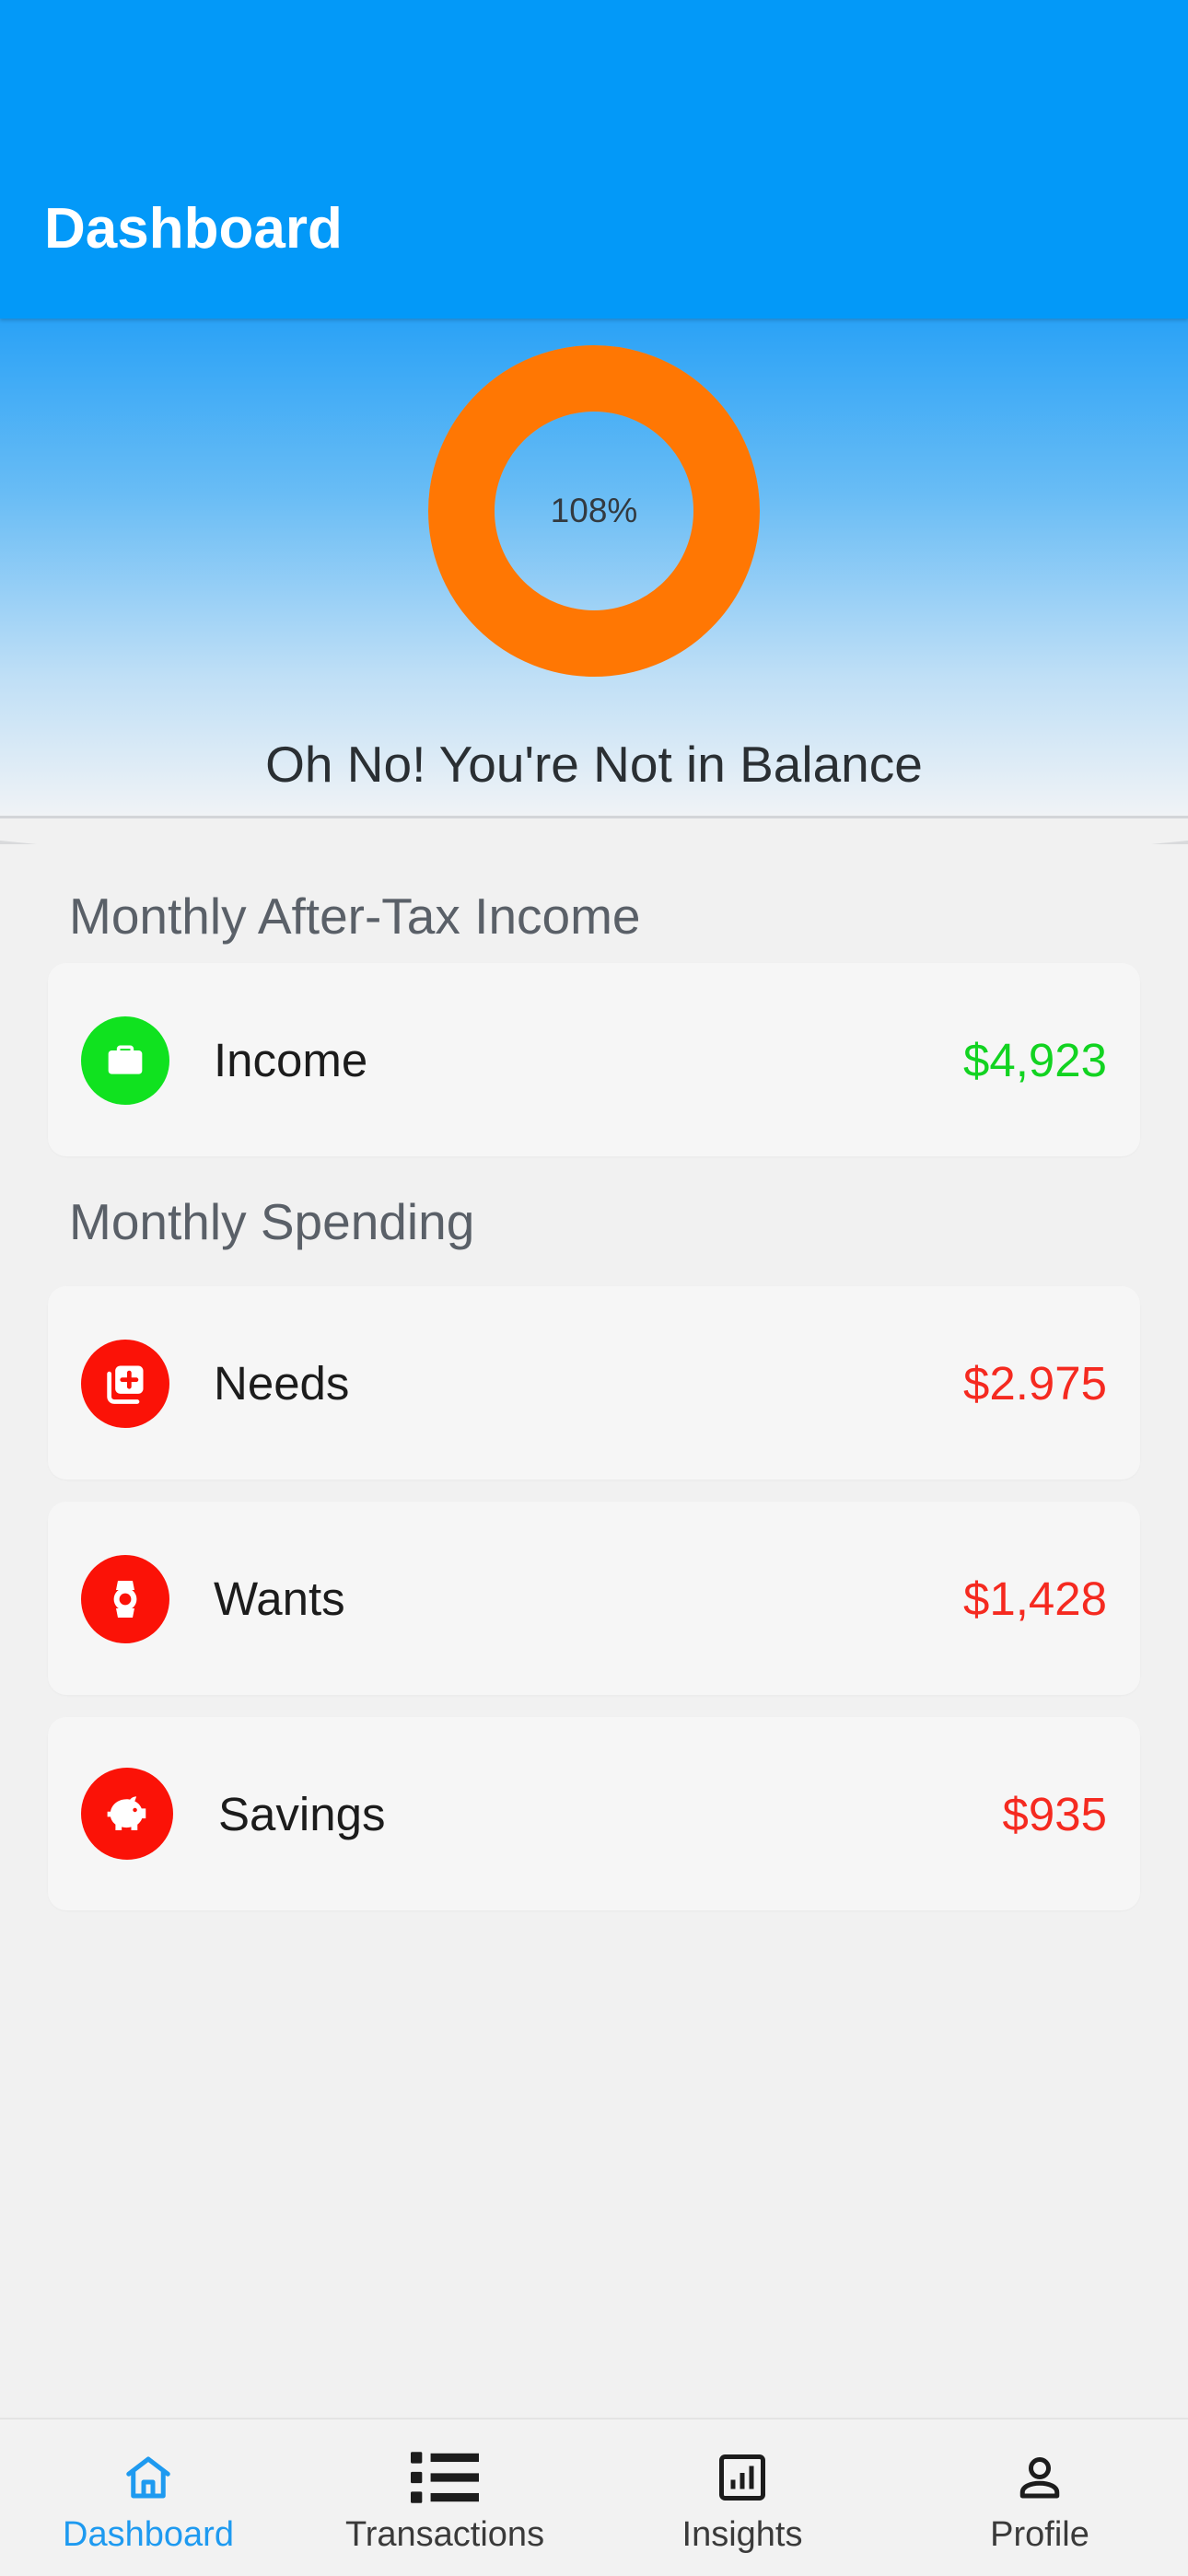  I want to click on balance-status-message: Oh No! You're Not in Balance, so click(594, 764).